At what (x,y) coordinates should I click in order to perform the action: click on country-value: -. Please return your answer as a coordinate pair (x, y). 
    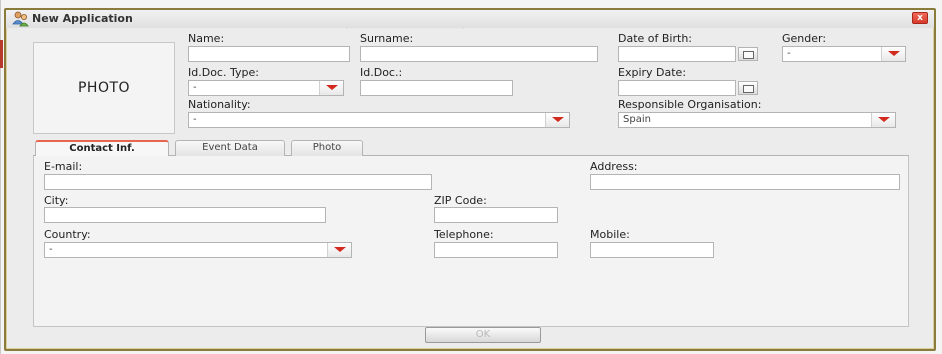
    Looking at the image, I should click on (51, 249).